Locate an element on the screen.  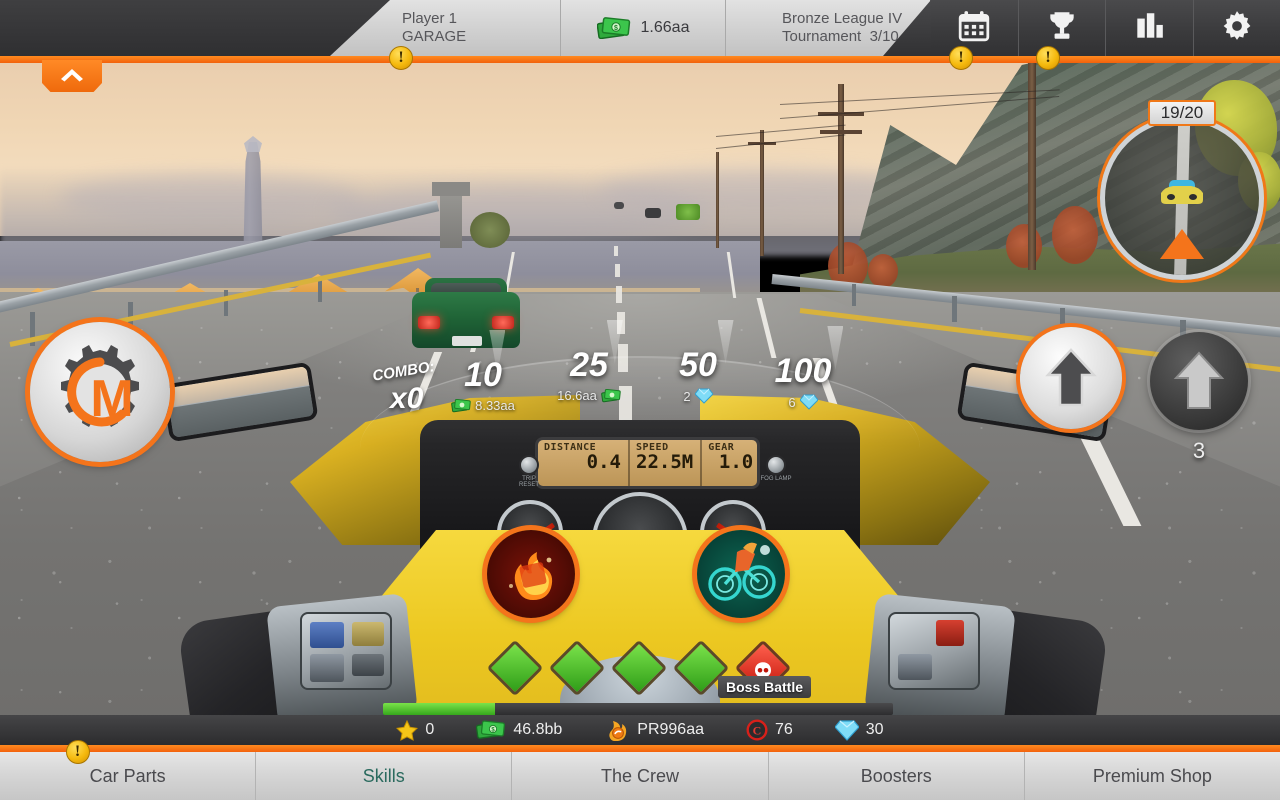
nav-item-car-parts: ! Car Parts is located at coordinates (128, 770).